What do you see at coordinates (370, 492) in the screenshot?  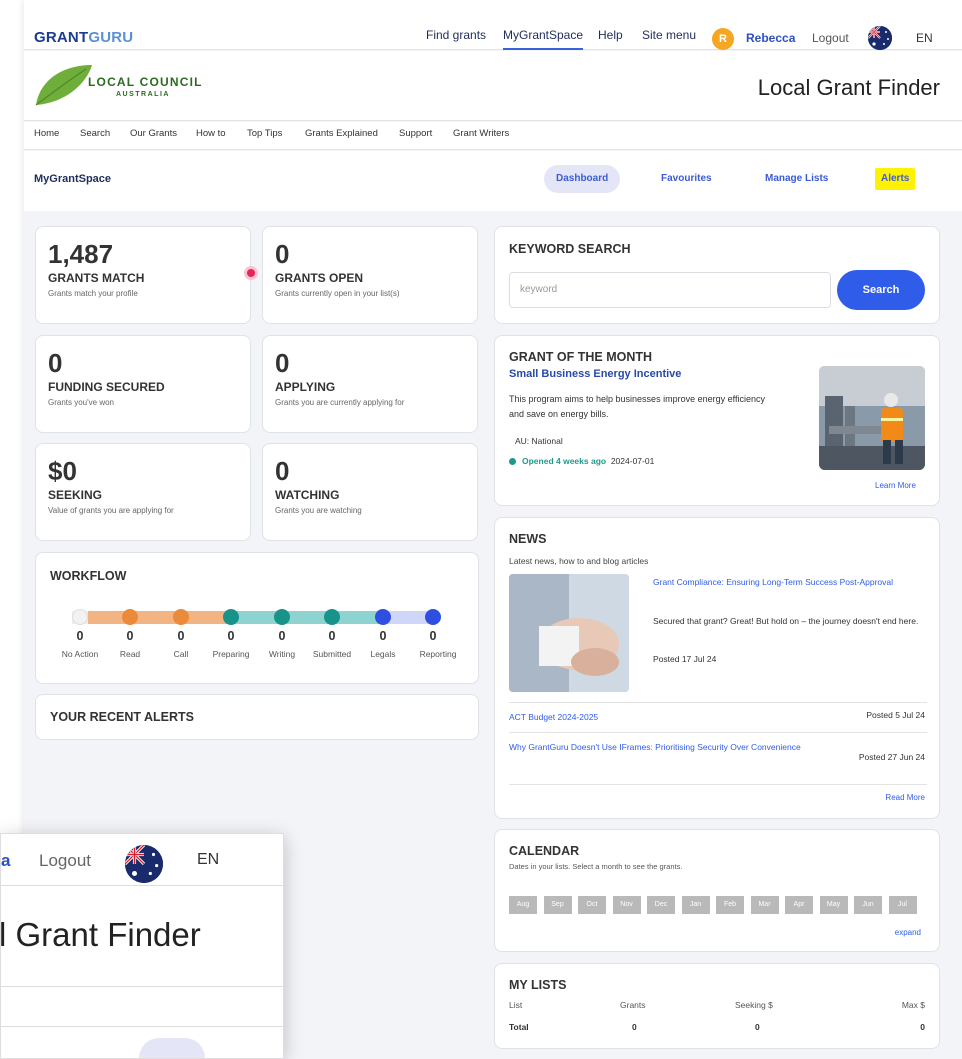 I see `stat-card-watching: 0 WATCHING Grants you are watching` at bounding box center [370, 492].